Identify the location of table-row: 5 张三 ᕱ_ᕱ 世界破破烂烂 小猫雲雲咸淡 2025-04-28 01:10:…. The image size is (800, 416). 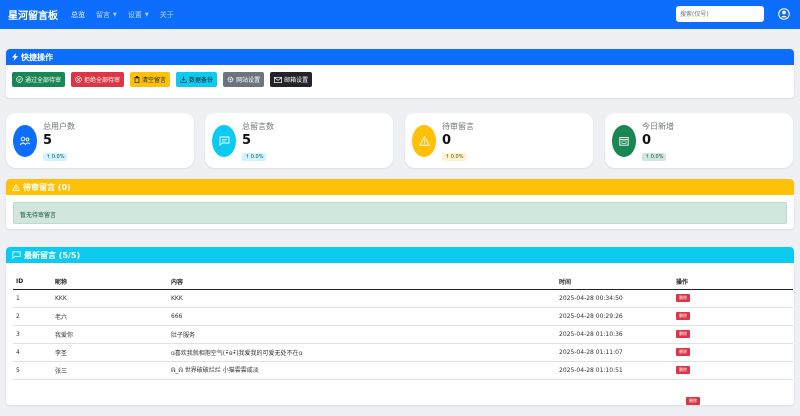
(403, 370).